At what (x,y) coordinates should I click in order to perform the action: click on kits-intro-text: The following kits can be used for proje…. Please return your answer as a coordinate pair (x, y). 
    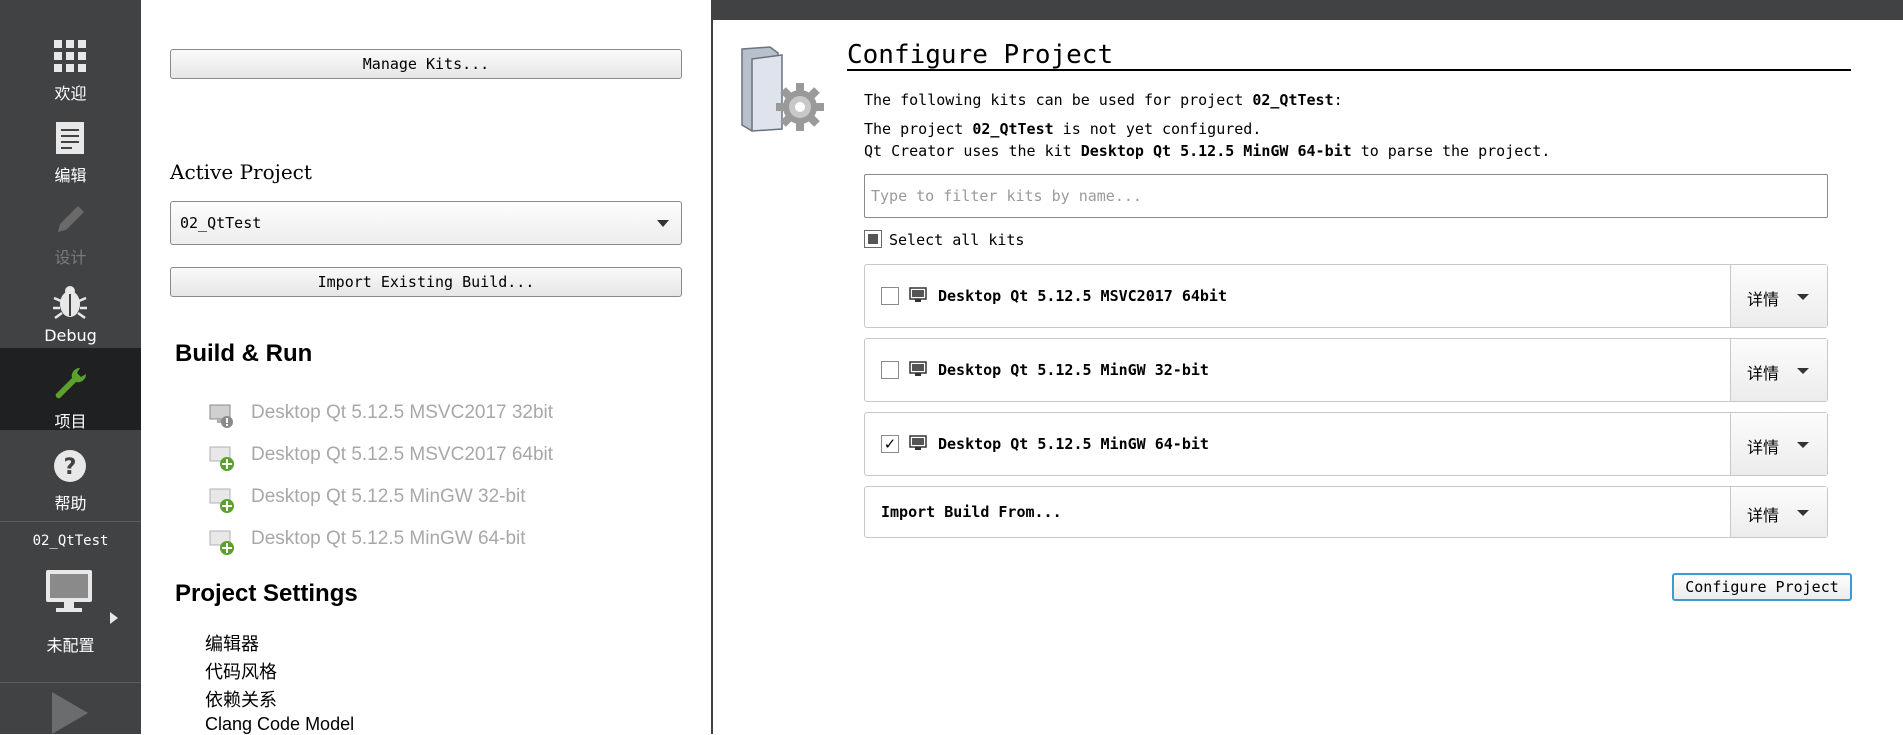
    Looking at the image, I should click on (1103, 100).